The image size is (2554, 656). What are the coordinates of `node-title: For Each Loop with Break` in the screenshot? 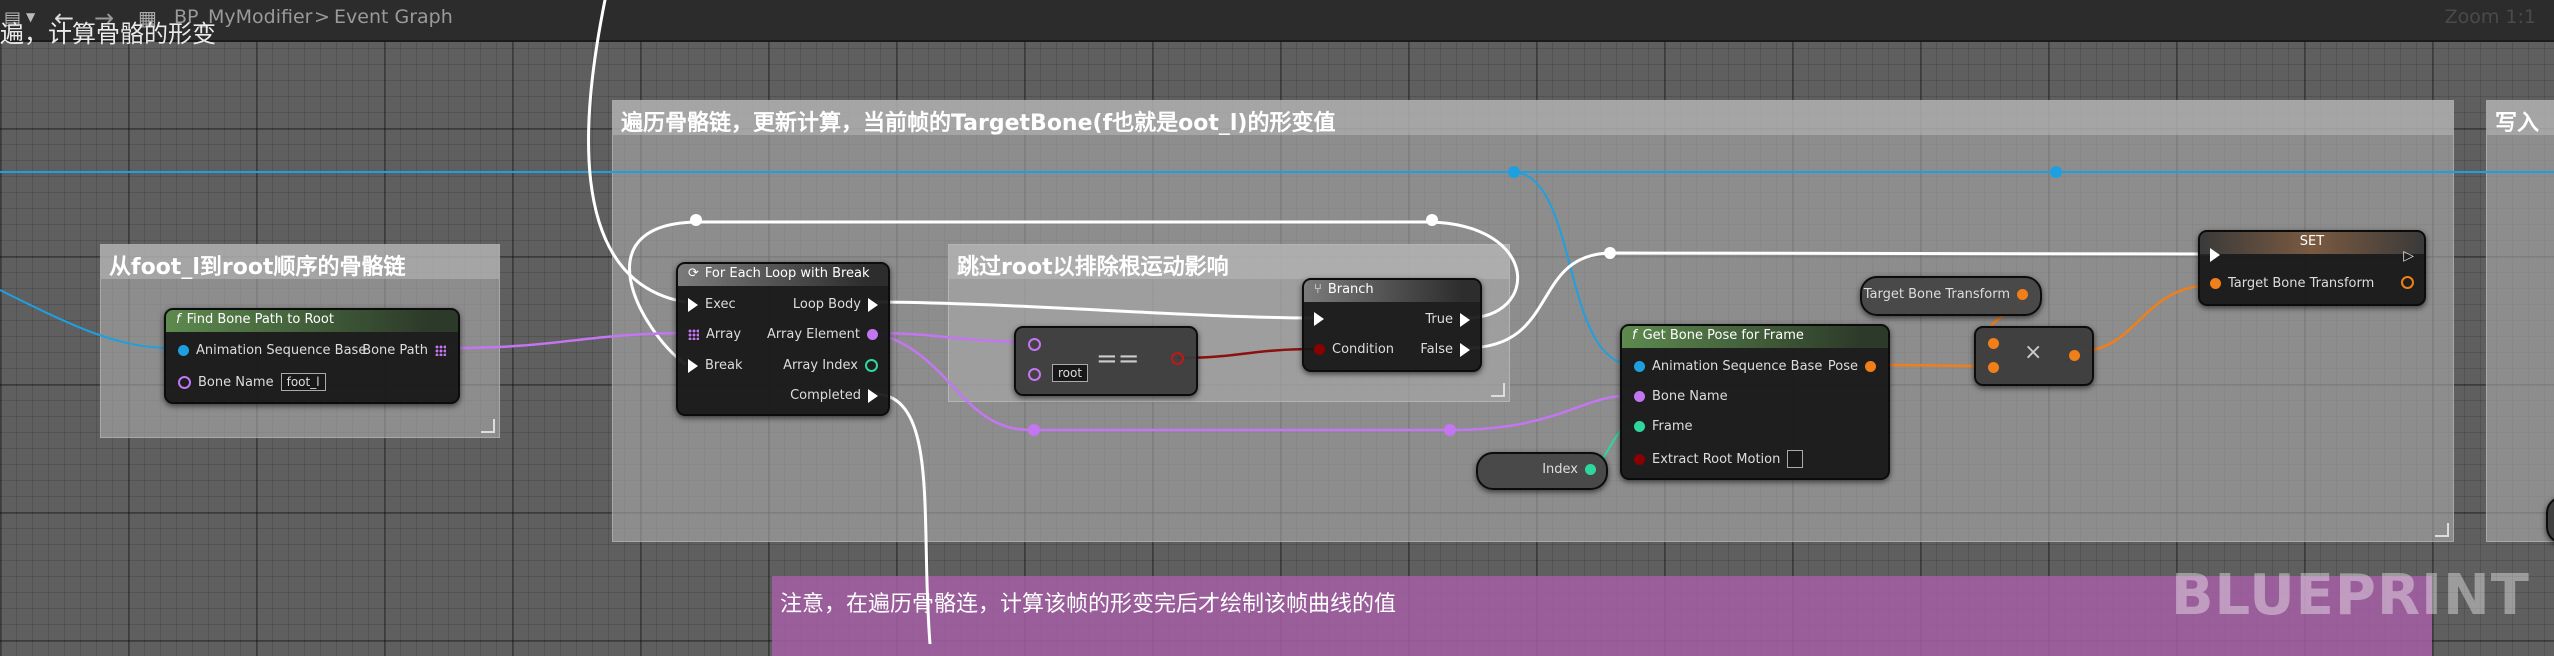 It's located at (787, 273).